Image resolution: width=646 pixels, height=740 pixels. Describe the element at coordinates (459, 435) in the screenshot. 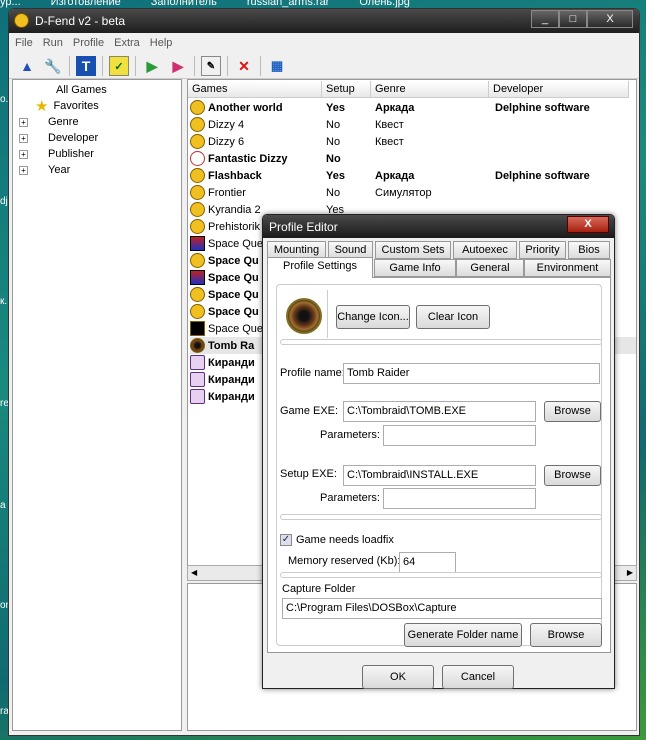

I see `game-parameters-input` at that location.